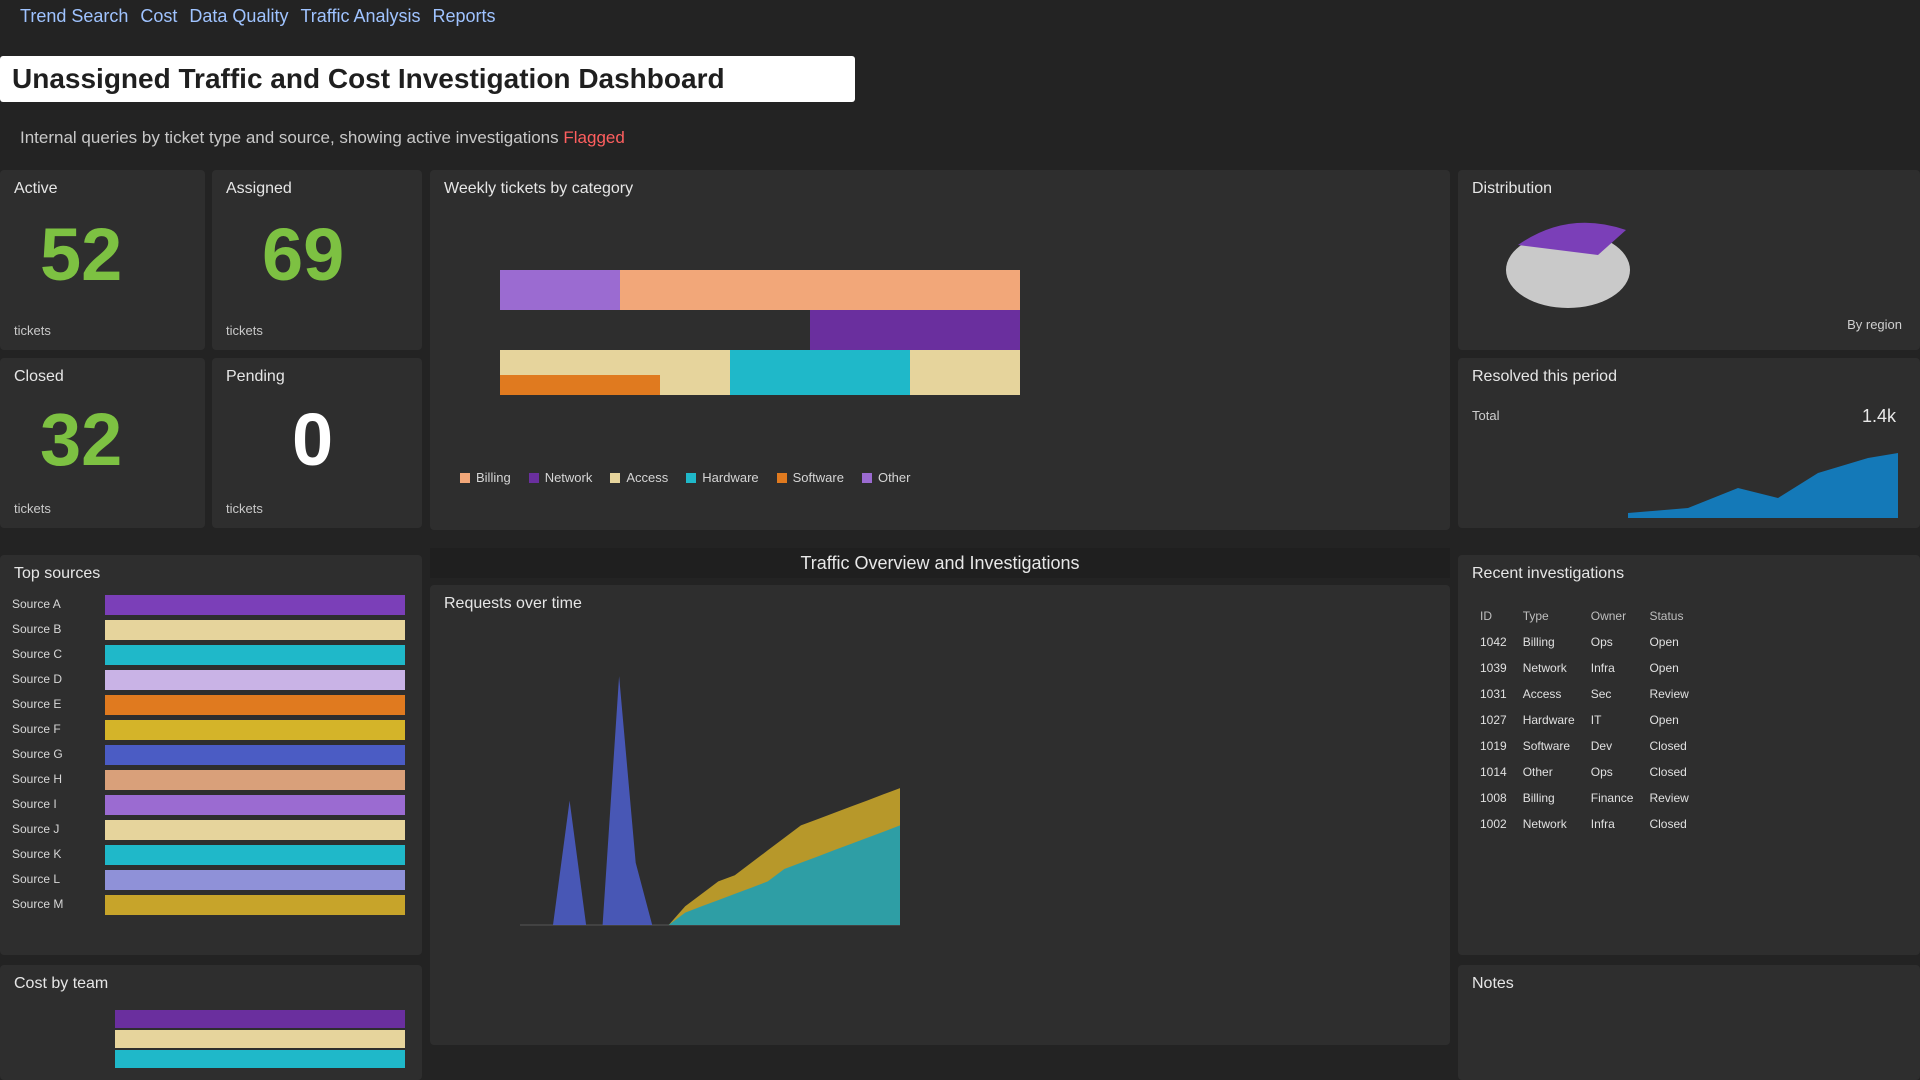 This screenshot has width=1920, height=1080. I want to click on table-header-cell: Status, so click(1666, 616).